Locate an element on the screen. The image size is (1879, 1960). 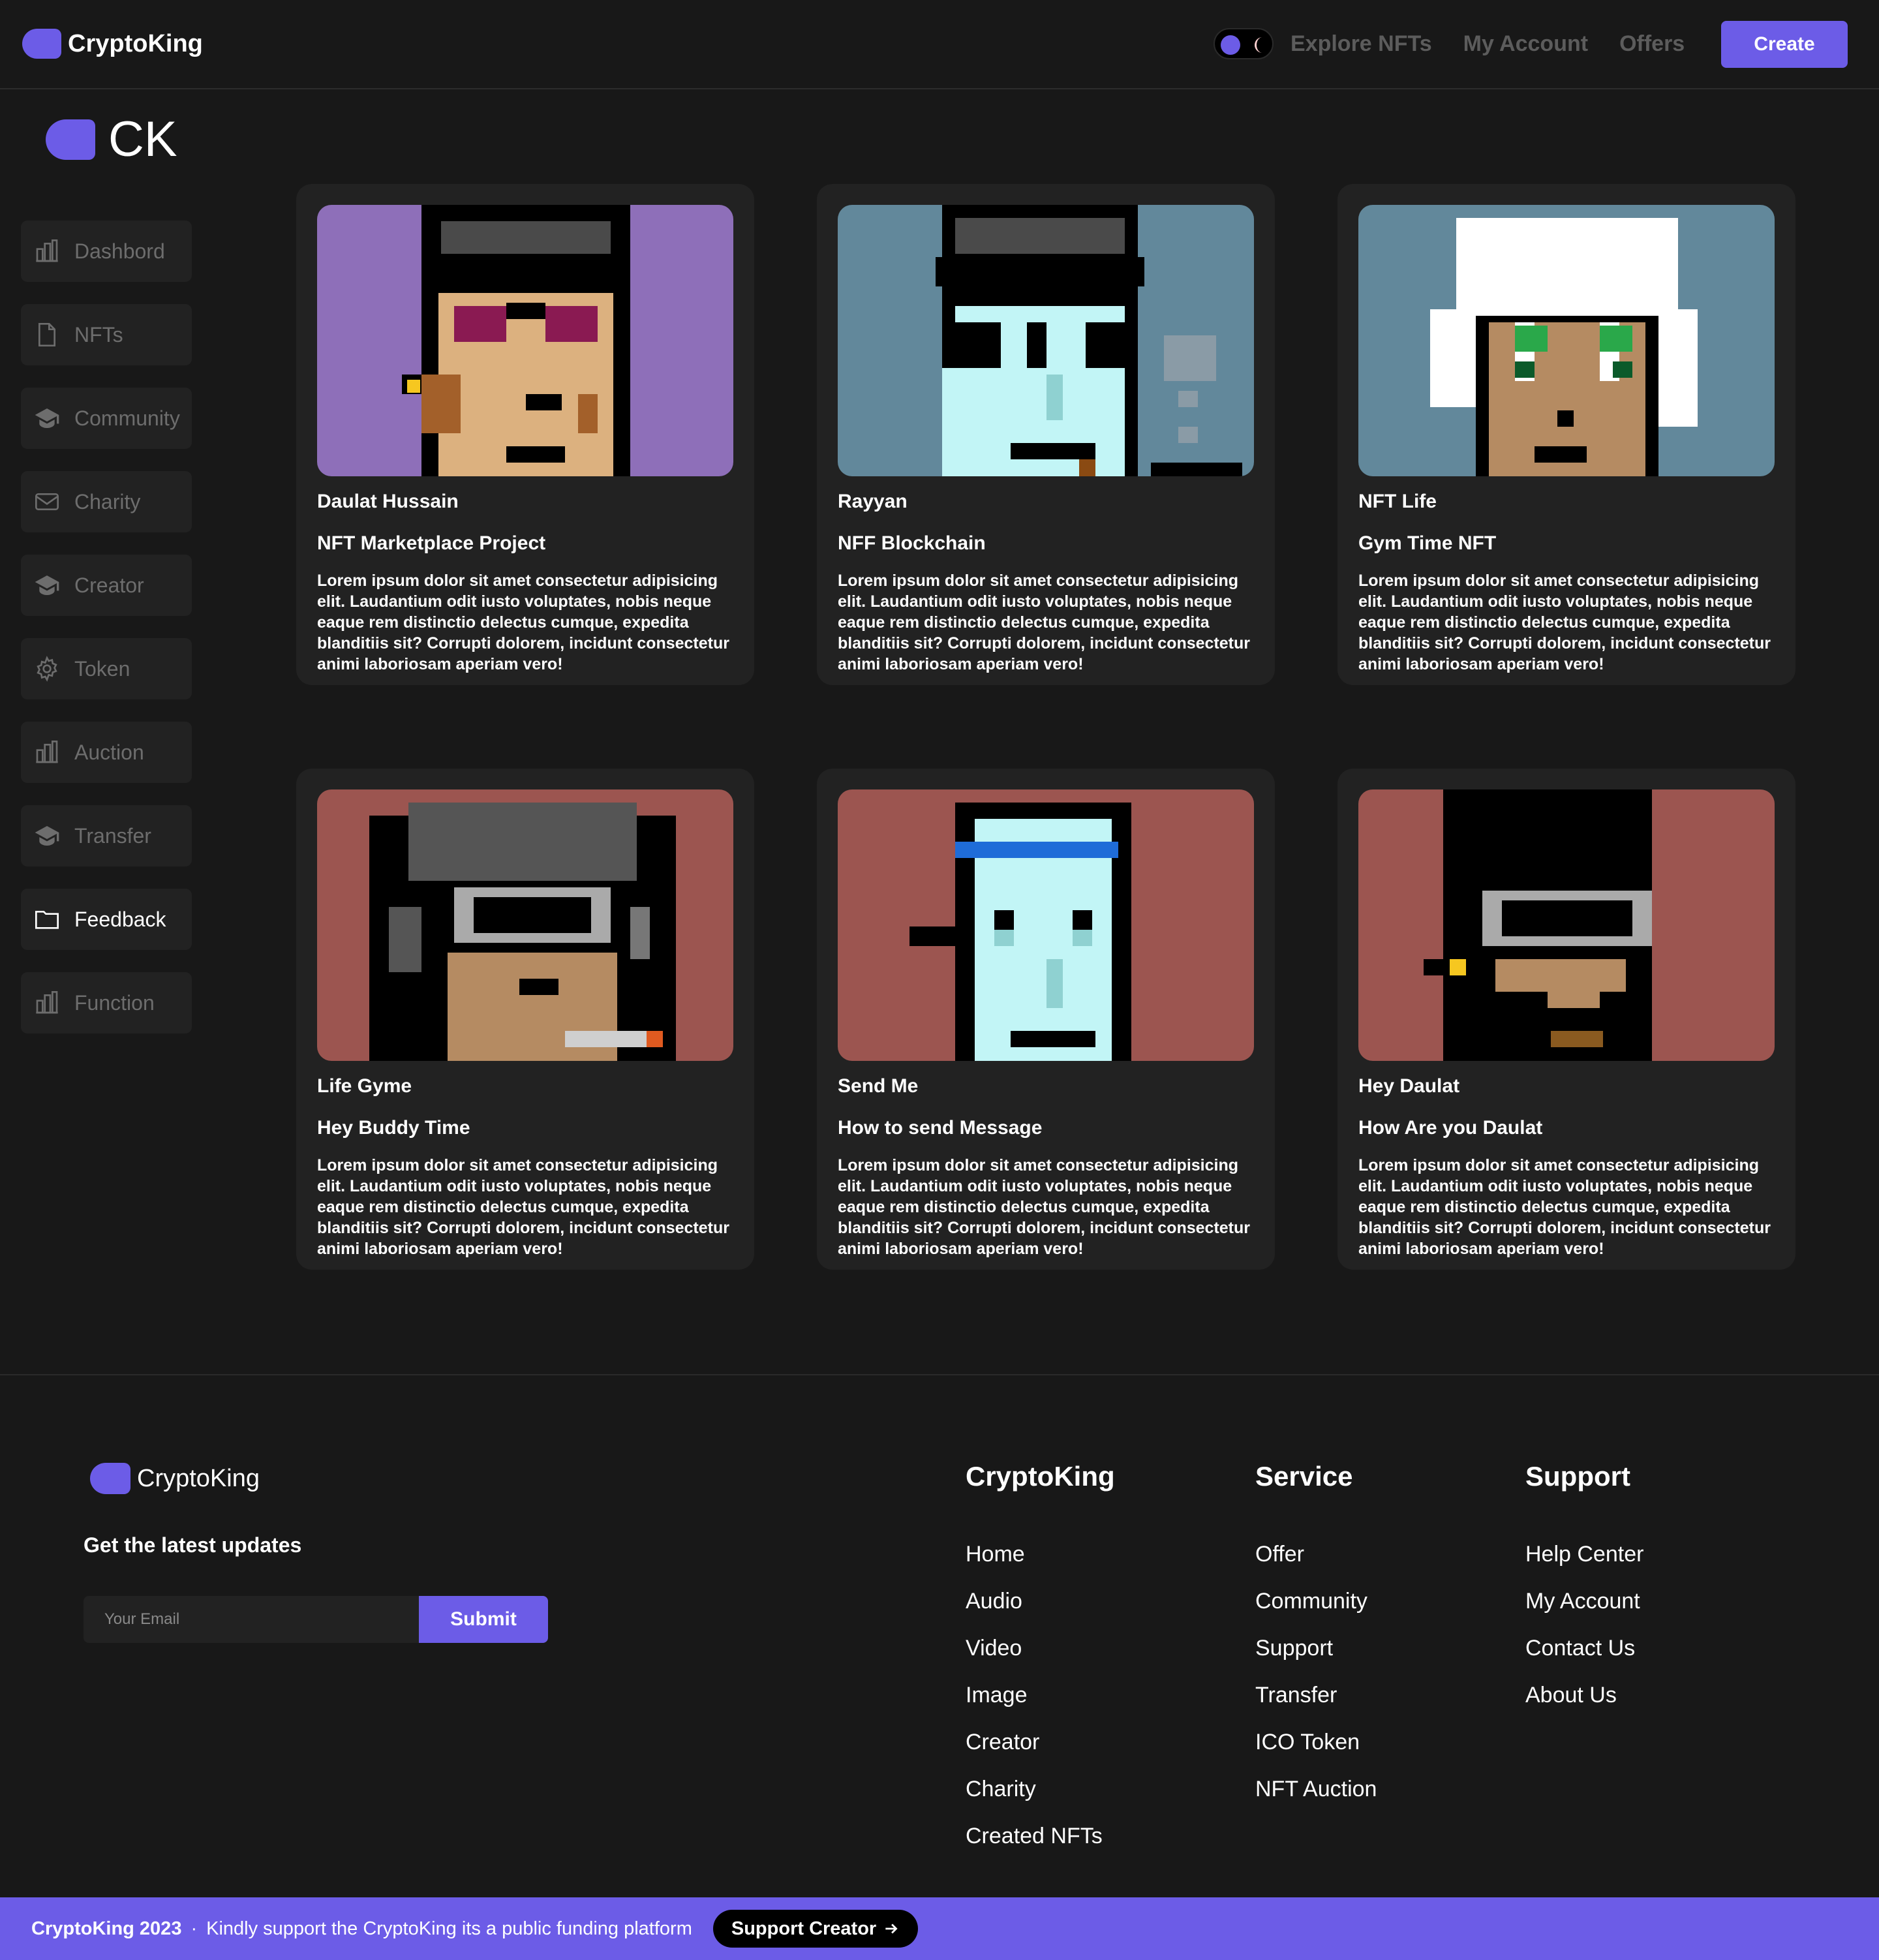
sidebar-item-auction: Auction is located at coordinates (106, 752).